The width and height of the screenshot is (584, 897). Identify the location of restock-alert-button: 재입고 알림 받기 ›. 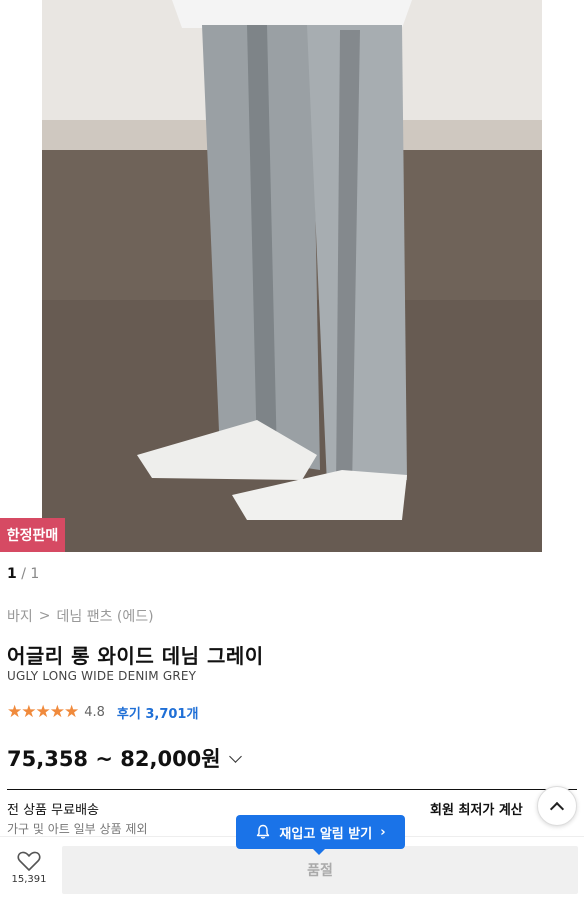
(320, 835).